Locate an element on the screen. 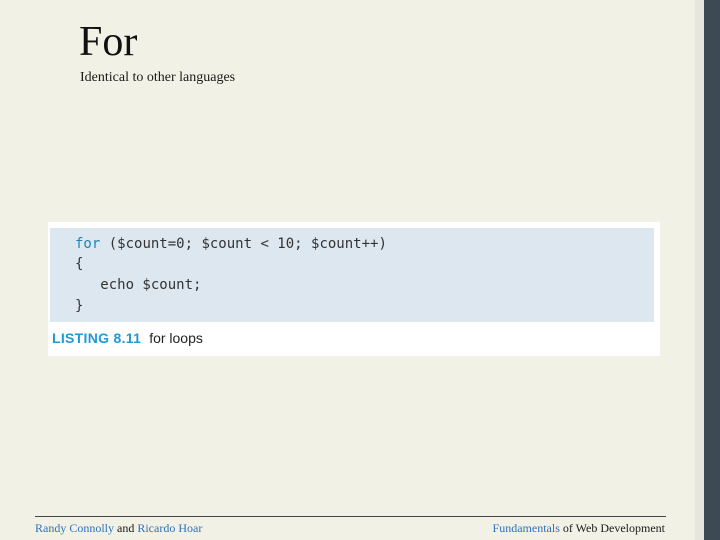 The height and width of the screenshot is (540, 720). footer-and: and is located at coordinates (126, 528).